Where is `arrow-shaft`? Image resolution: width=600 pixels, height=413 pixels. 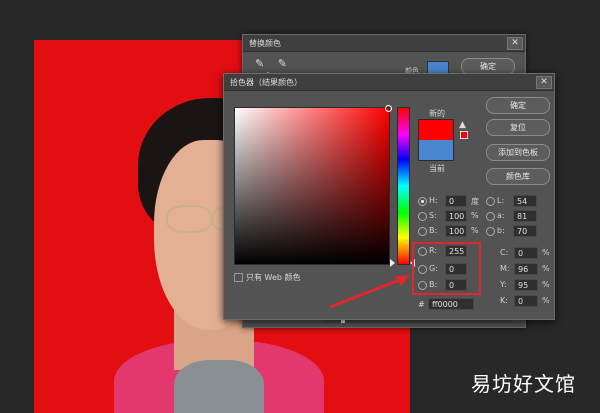
arrow-shaft is located at coordinates (366, 293).